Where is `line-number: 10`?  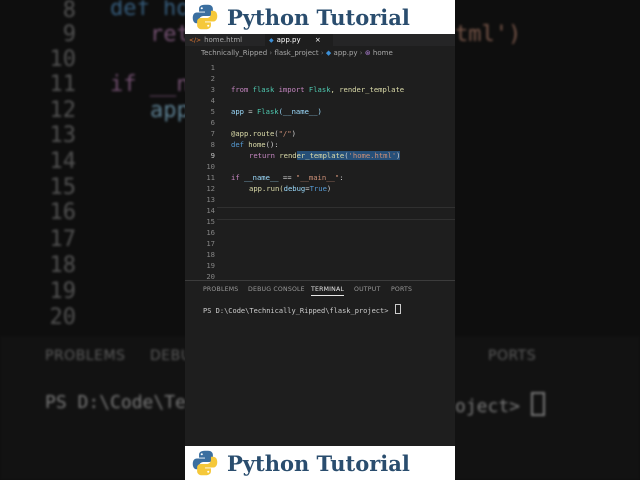 line-number: 10 is located at coordinates (210, 166).